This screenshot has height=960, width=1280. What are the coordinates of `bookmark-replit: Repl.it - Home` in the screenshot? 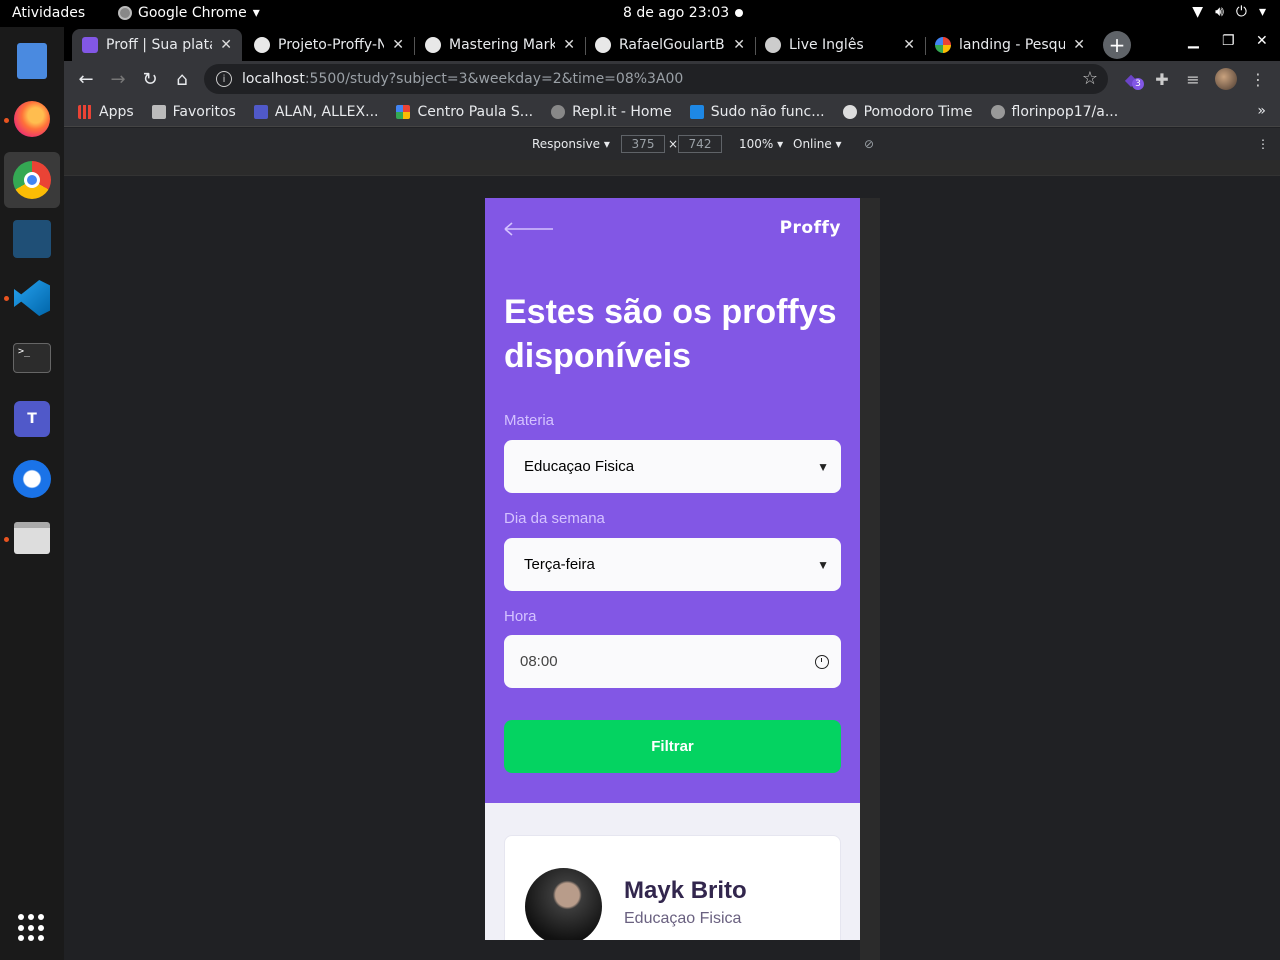 It's located at (611, 112).